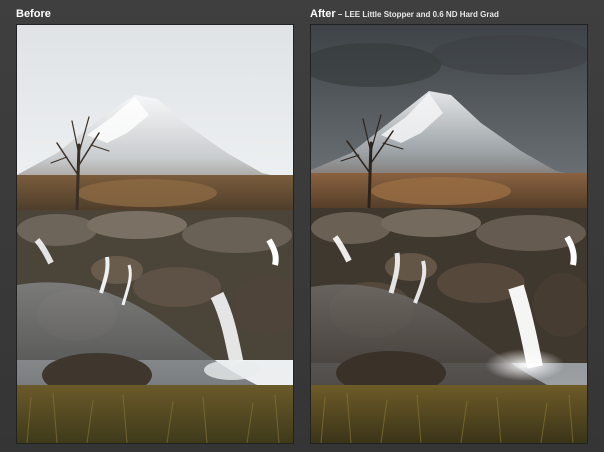  What do you see at coordinates (421, 14) in the screenshot?
I see `after-subtitle: LEE Little Stopper and 0.6 ND Hard Grad` at bounding box center [421, 14].